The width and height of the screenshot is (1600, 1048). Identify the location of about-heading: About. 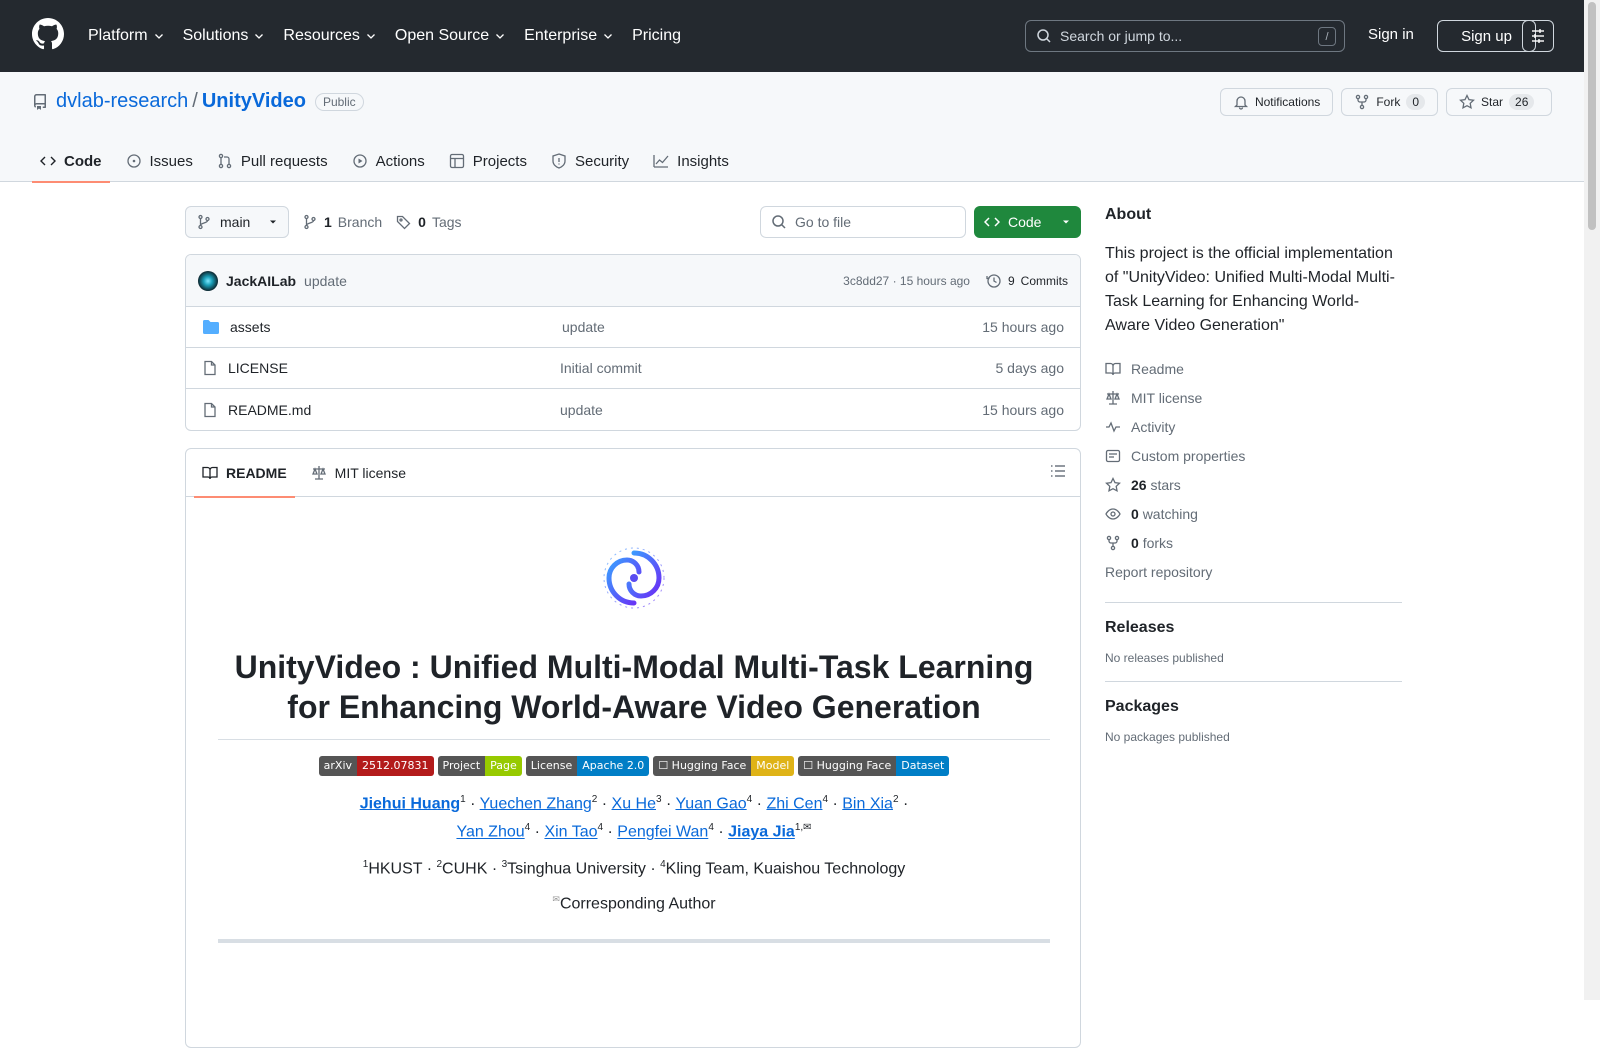
(1128, 214).